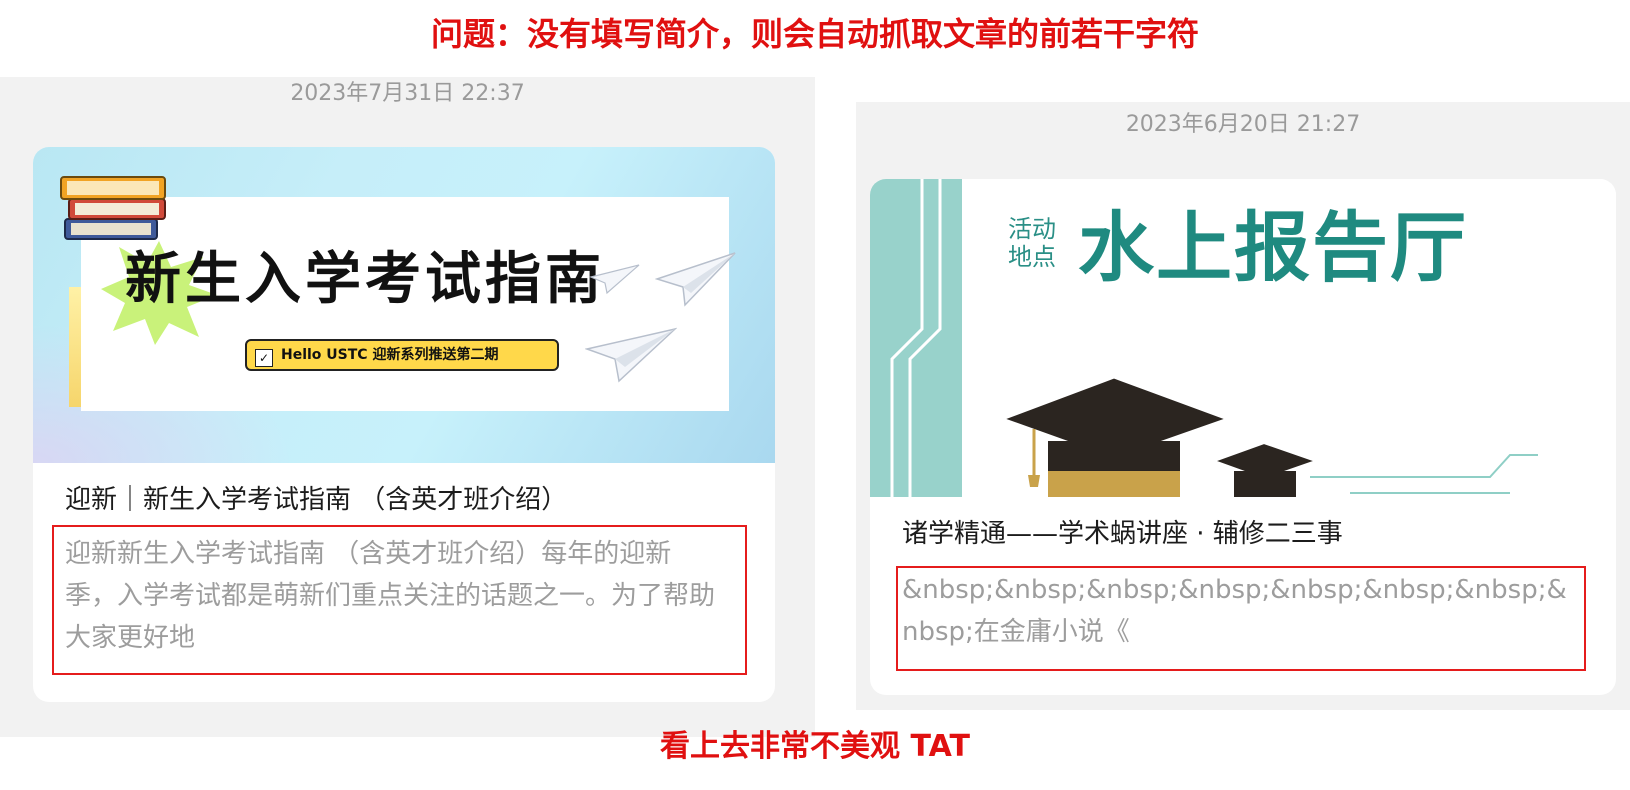 The height and width of the screenshot is (790, 1630). I want to click on article-title: 迎新｜新生入学考试指南 （含英才班介绍）, so click(316, 500).